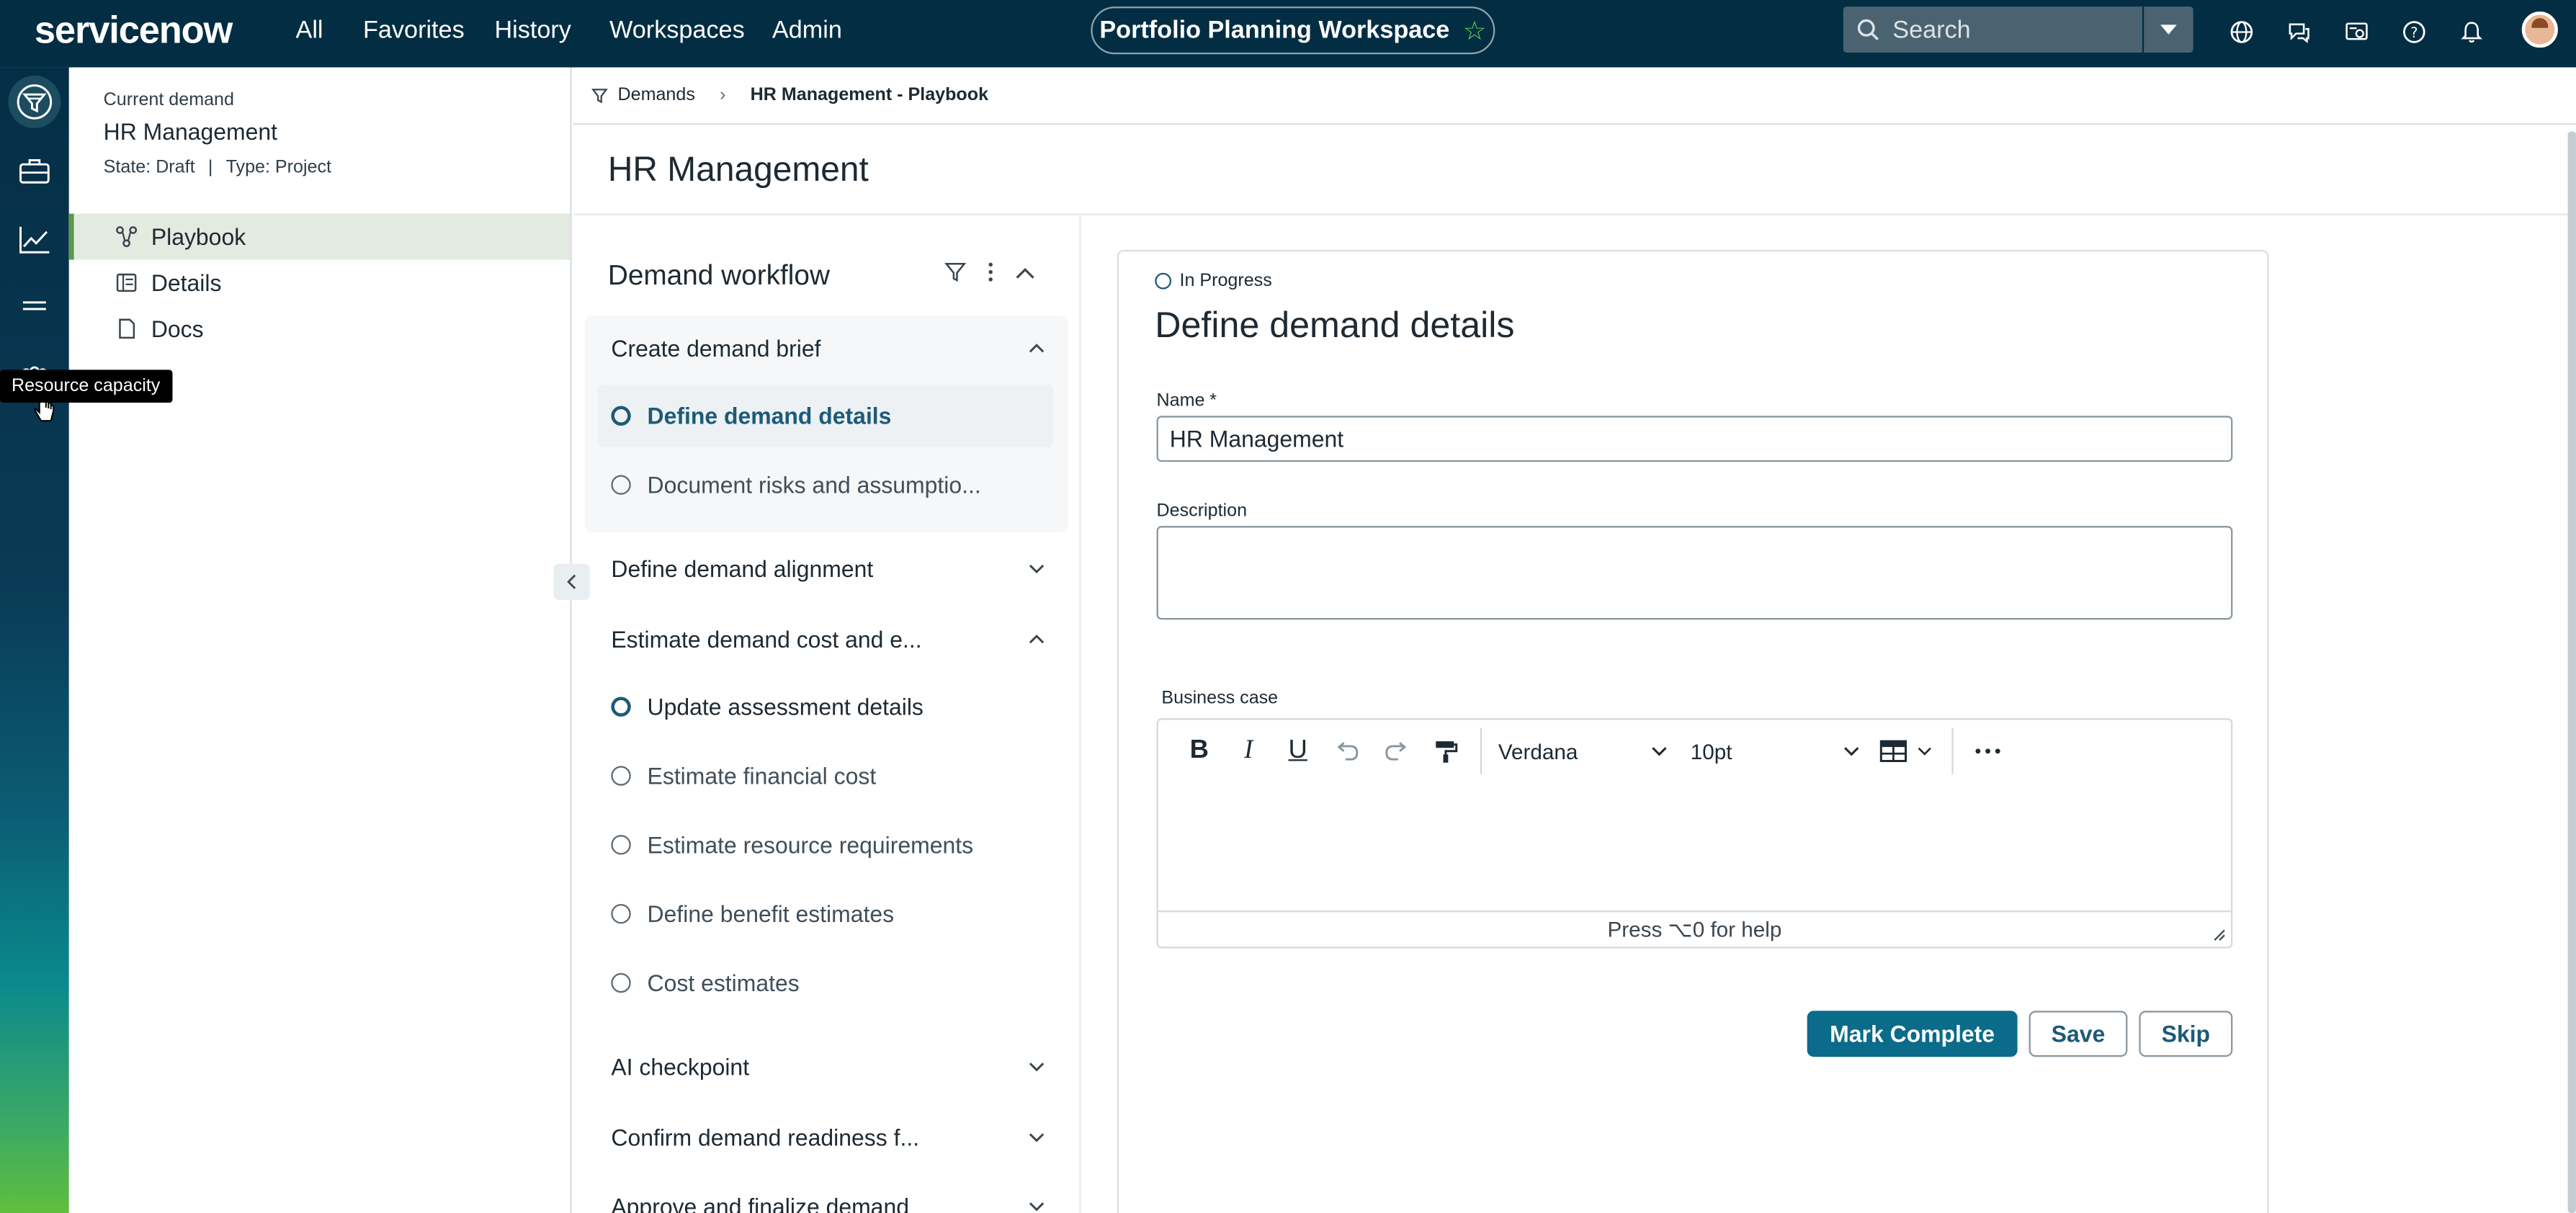 The width and height of the screenshot is (2576, 1213). I want to click on page-scrollbar, so click(2571, 672).